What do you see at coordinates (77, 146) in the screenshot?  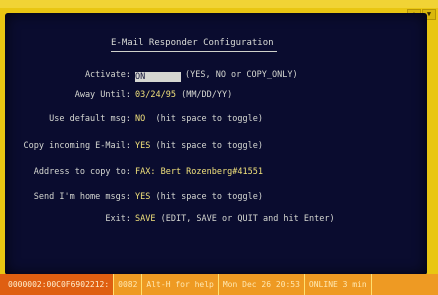 I see `copy-incoming-label: Copy incoming E-Mail:` at bounding box center [77, 146].